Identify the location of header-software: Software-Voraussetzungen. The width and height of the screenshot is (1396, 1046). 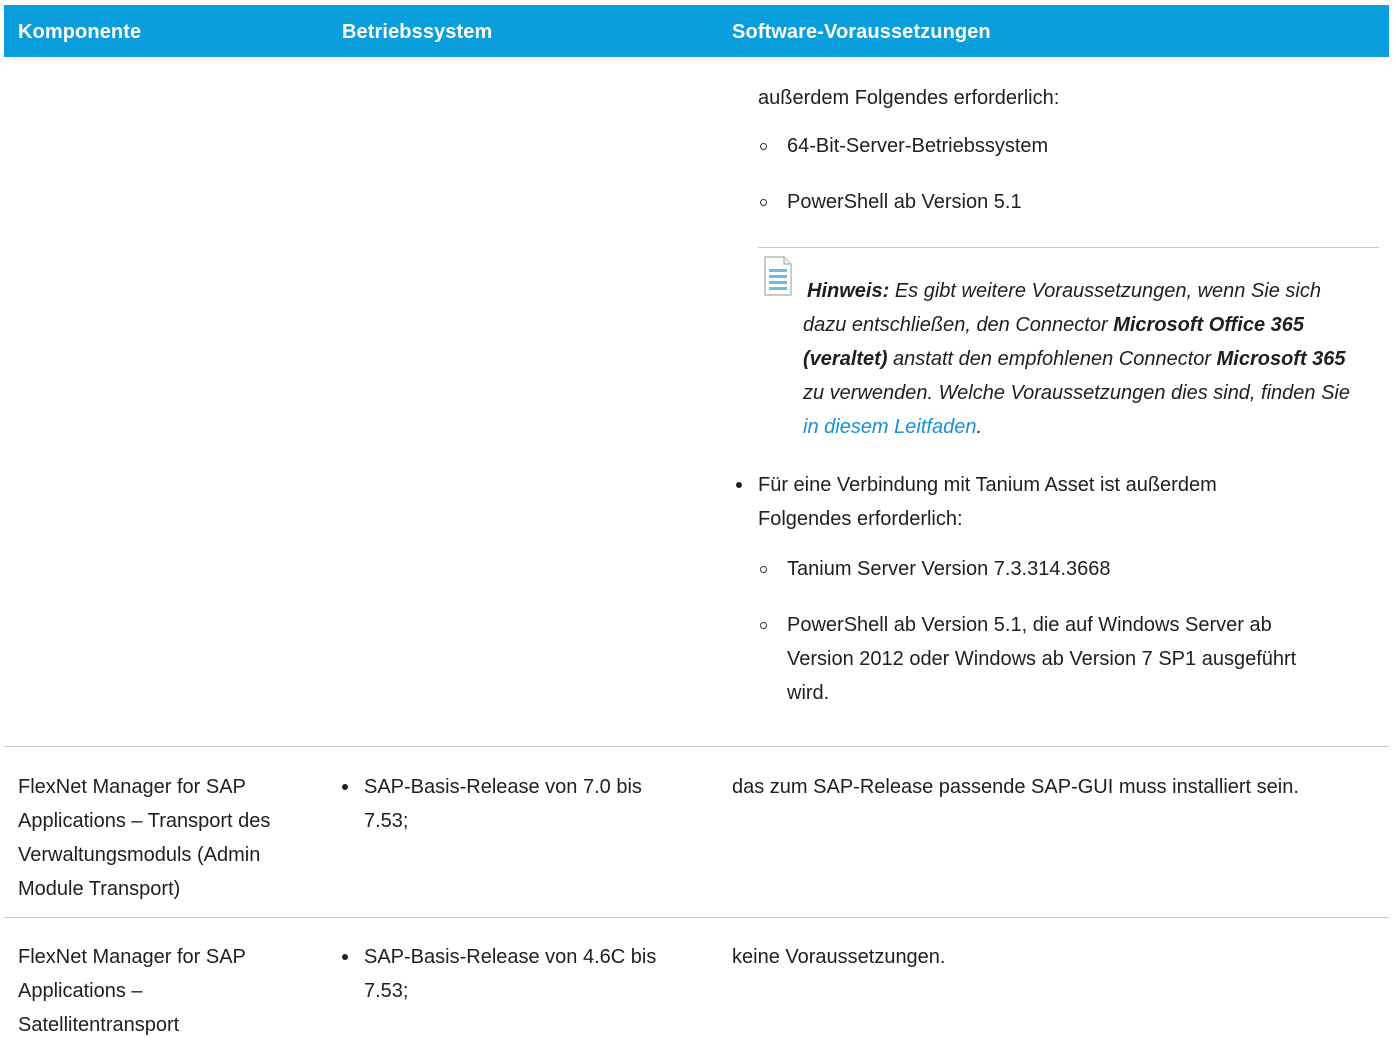
(861, 32).